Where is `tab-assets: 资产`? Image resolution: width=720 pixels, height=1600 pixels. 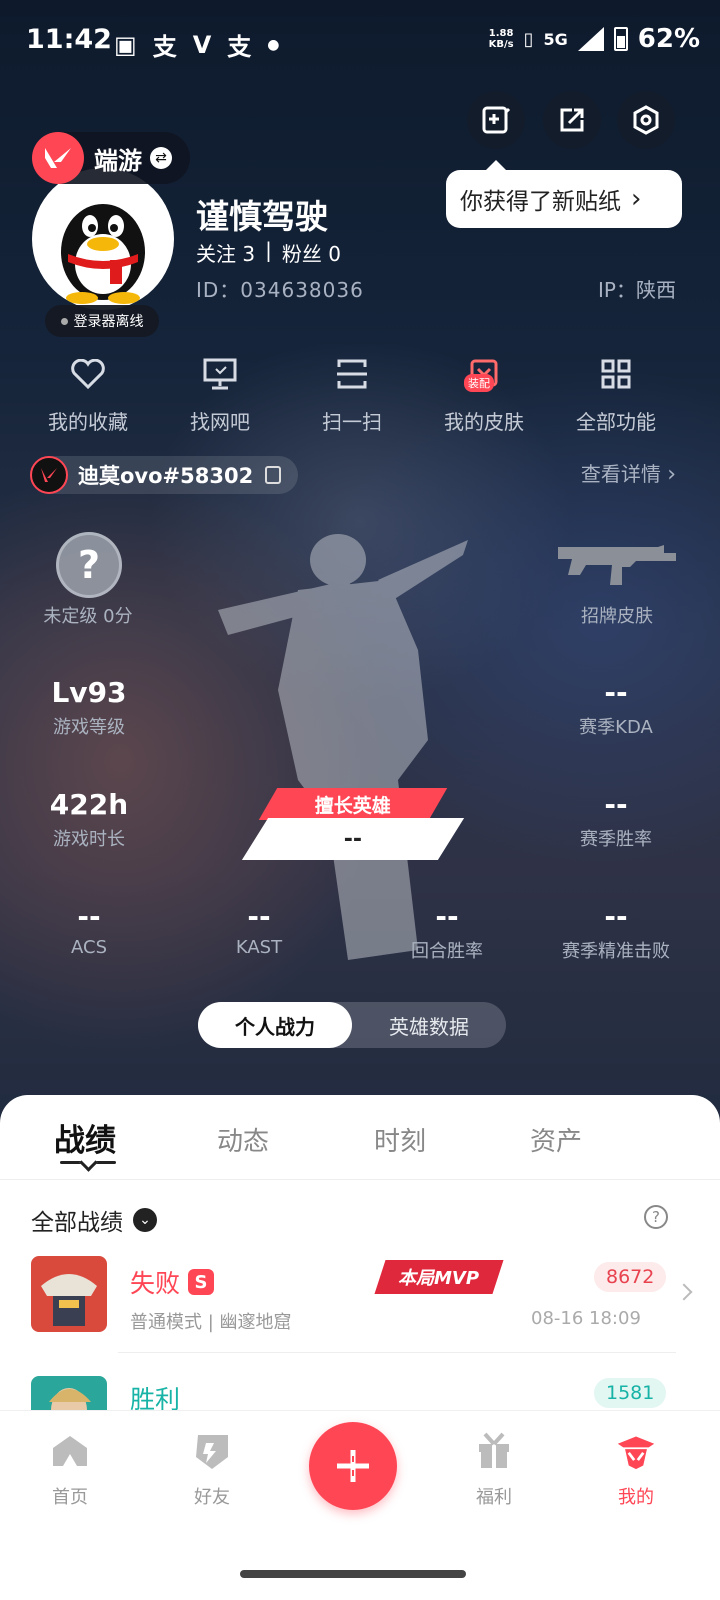
tab-assets: 资产 is located at coordinates (556, 1139).